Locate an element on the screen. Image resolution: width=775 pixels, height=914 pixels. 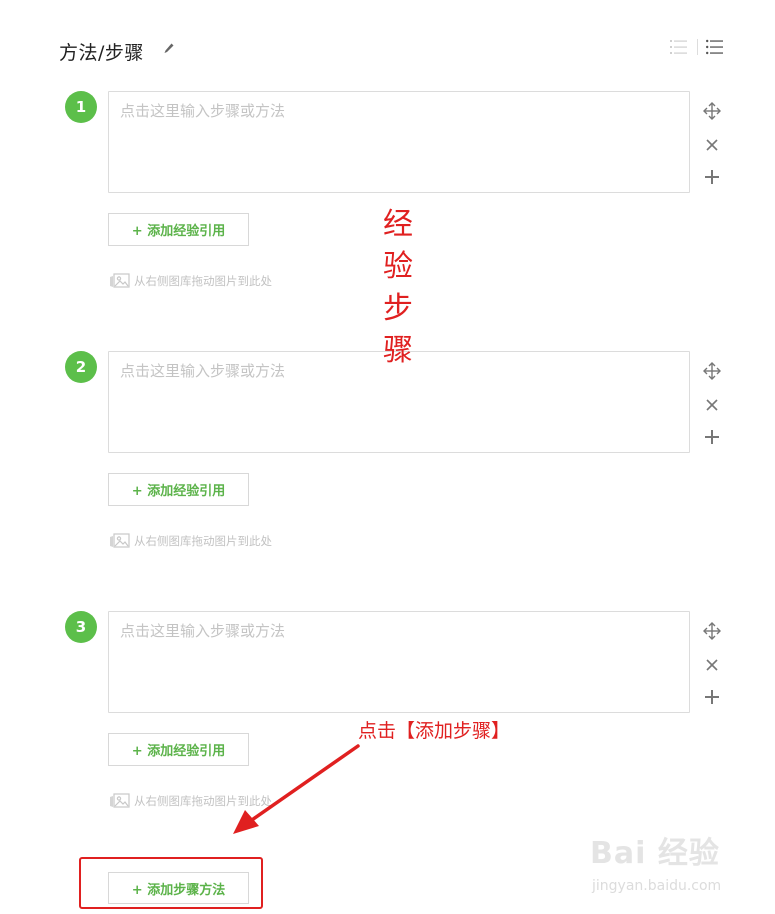
watermark-url: jingyan.baidu.com is located at coordinates (657, 886).